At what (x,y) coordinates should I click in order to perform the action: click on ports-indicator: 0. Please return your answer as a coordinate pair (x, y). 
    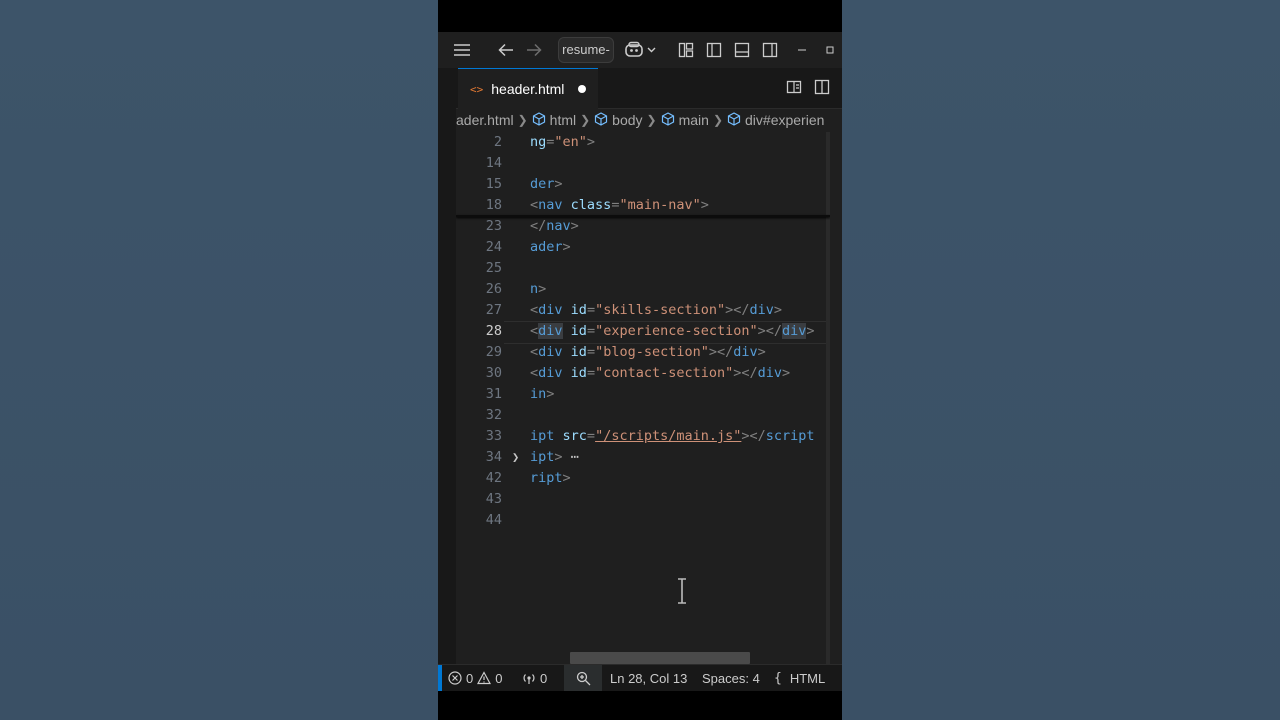
    Looking at the image, I should click on (534, 678).